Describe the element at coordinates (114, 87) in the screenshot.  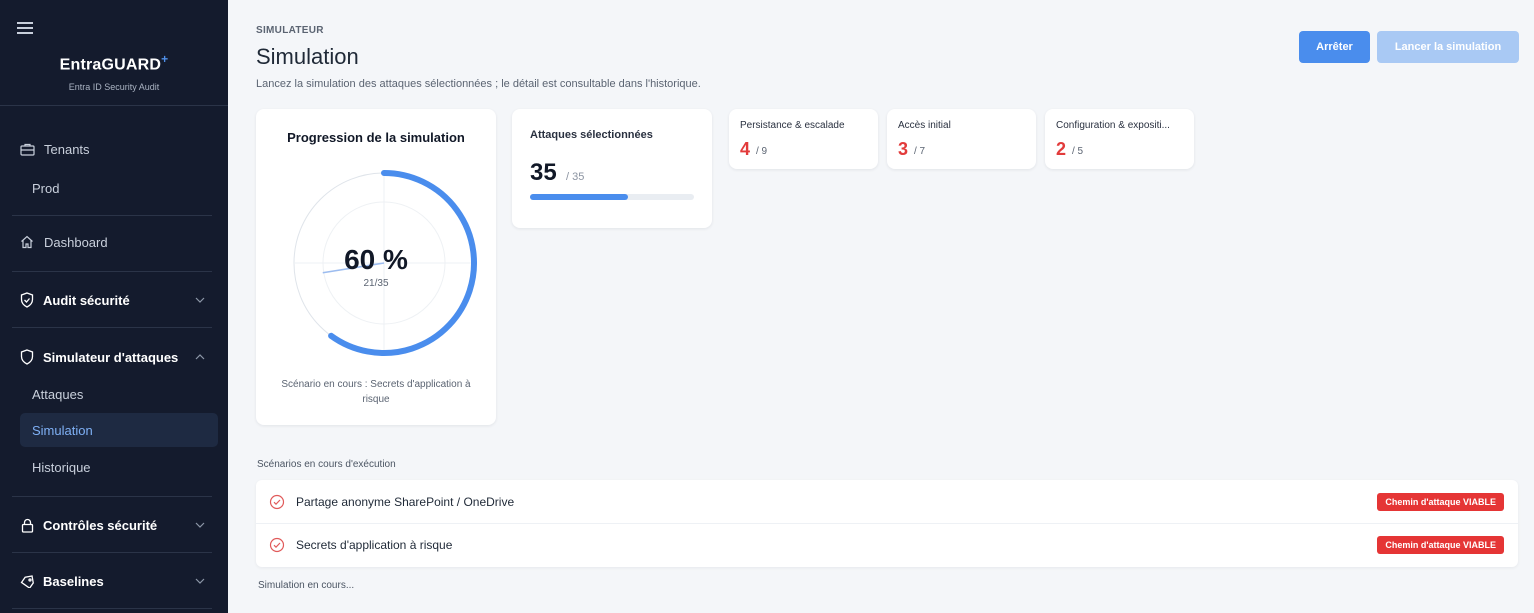
I see `brand-subtitle: Entra ID Security Audit` at that location.